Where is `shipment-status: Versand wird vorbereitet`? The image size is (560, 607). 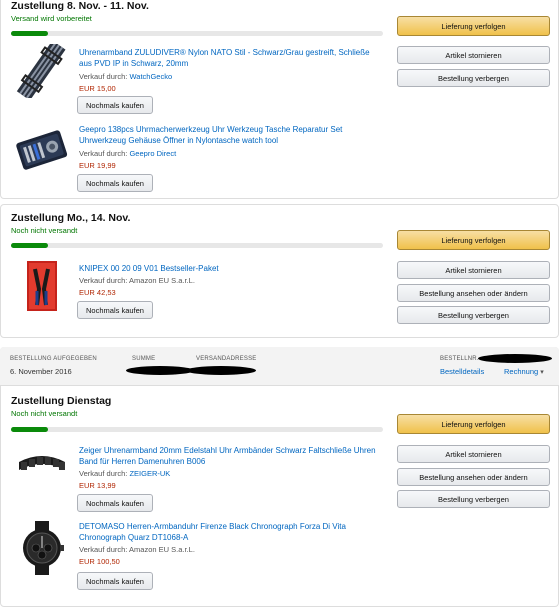 shipment-status: Versand wird vorbereitet is located at coordinates (51, 18).